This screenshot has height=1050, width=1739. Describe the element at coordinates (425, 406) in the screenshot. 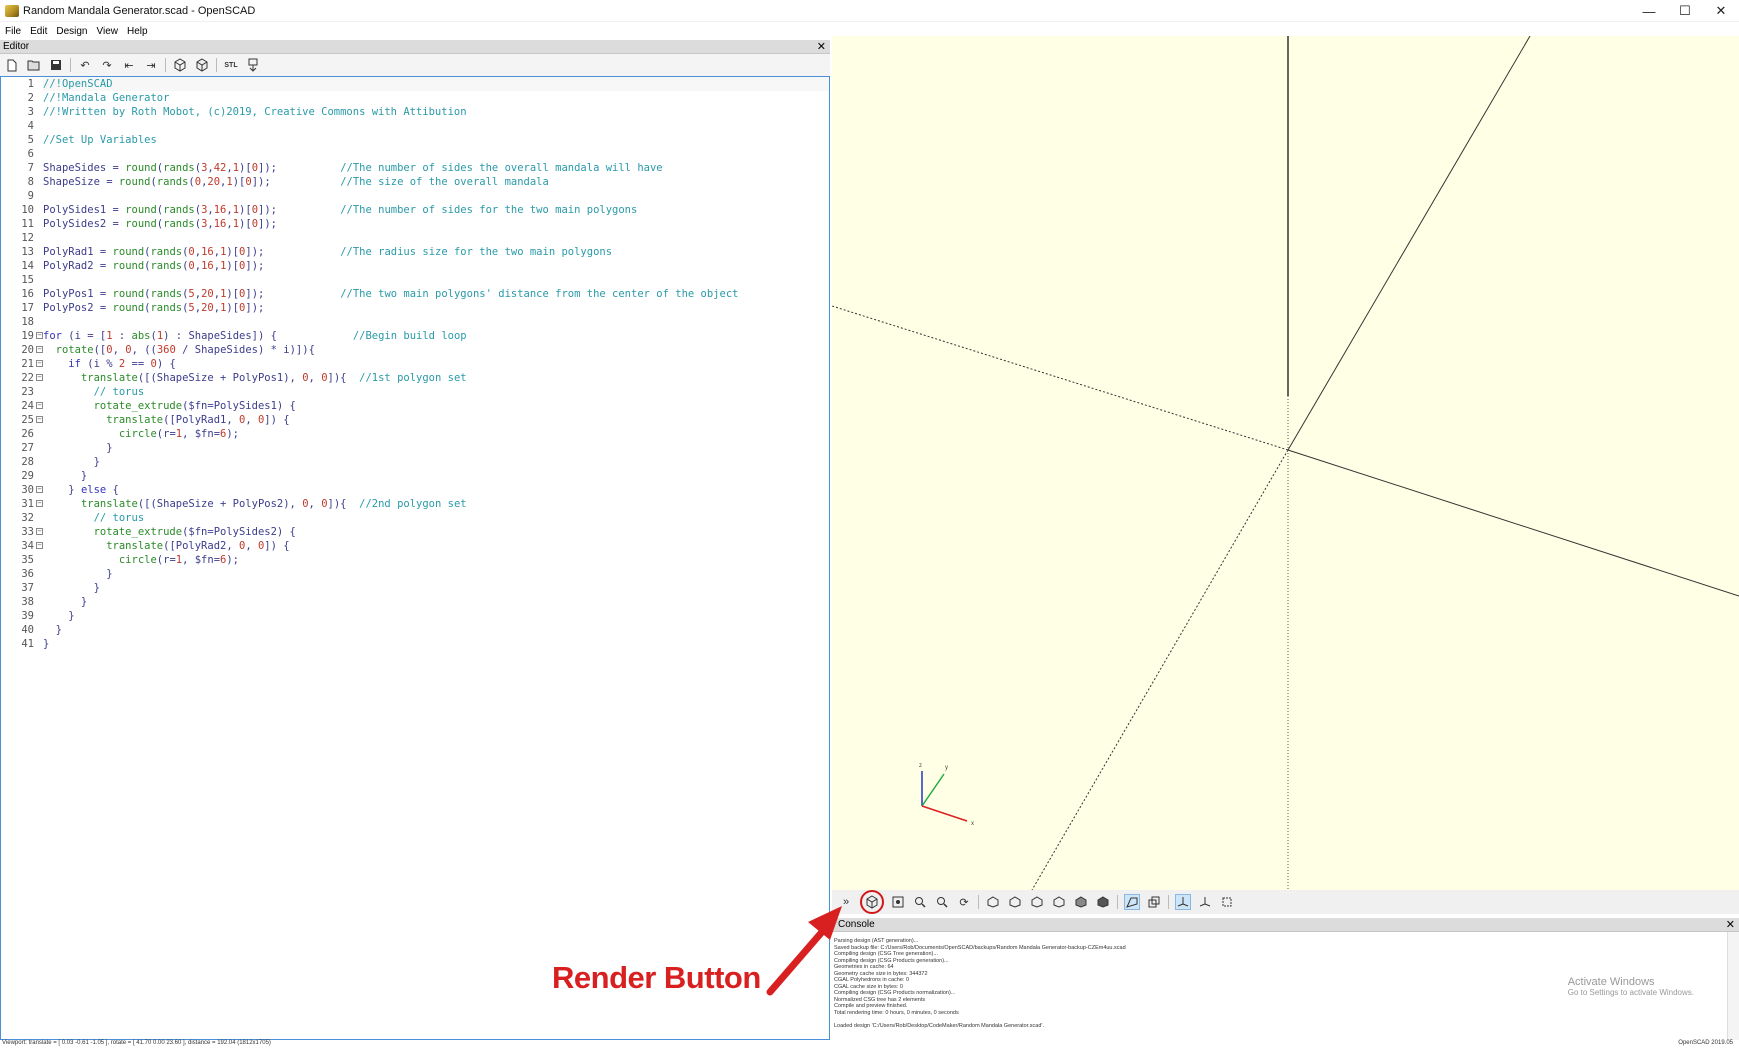

I see `code-line: 24− rotate_extrude($fn=PolySides1) {` at that location.